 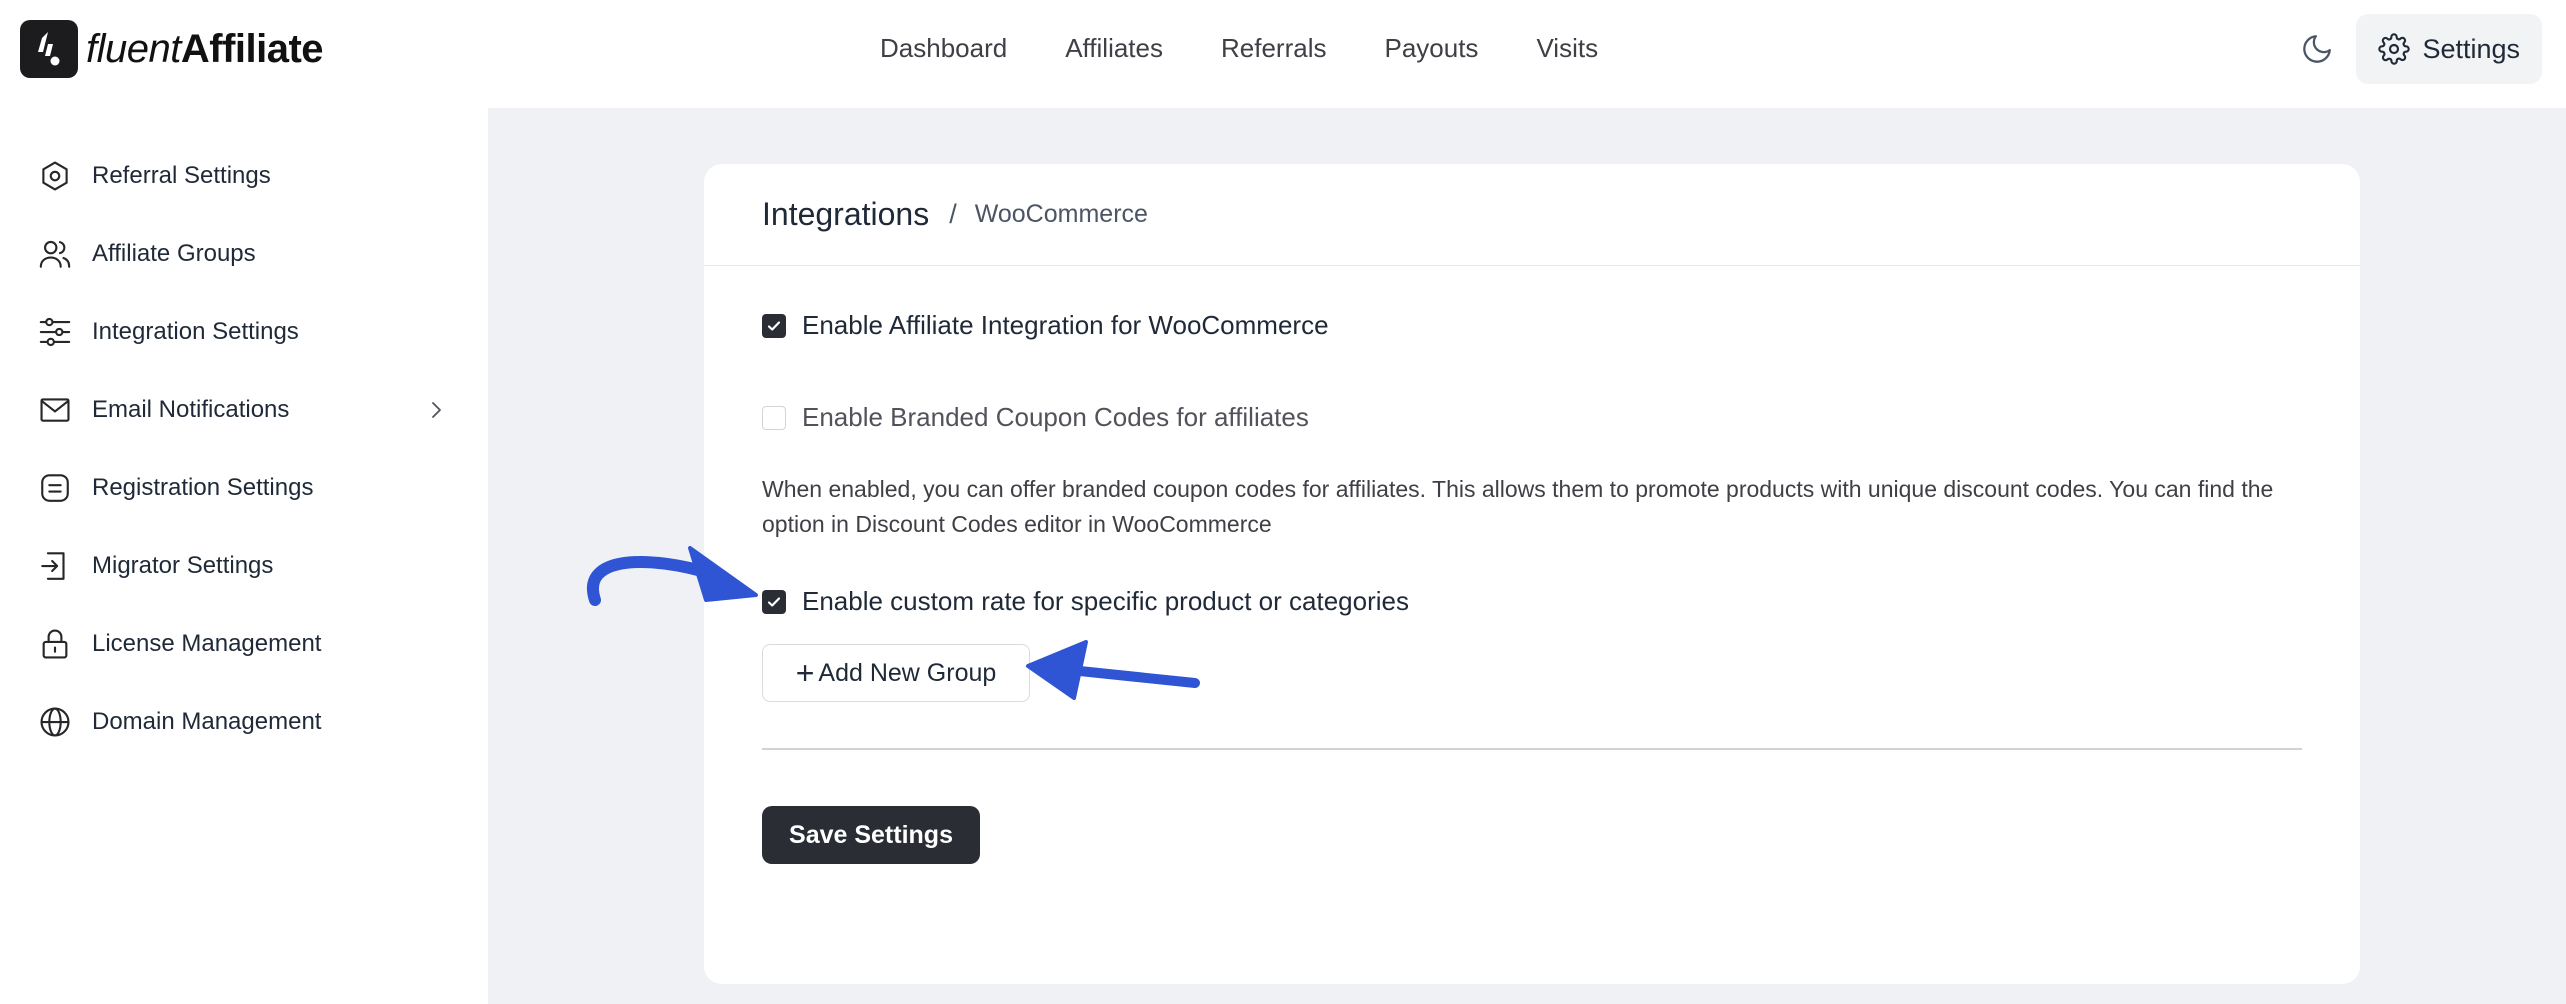 I want to click on moon-icon, so click(x=2317, y=49).